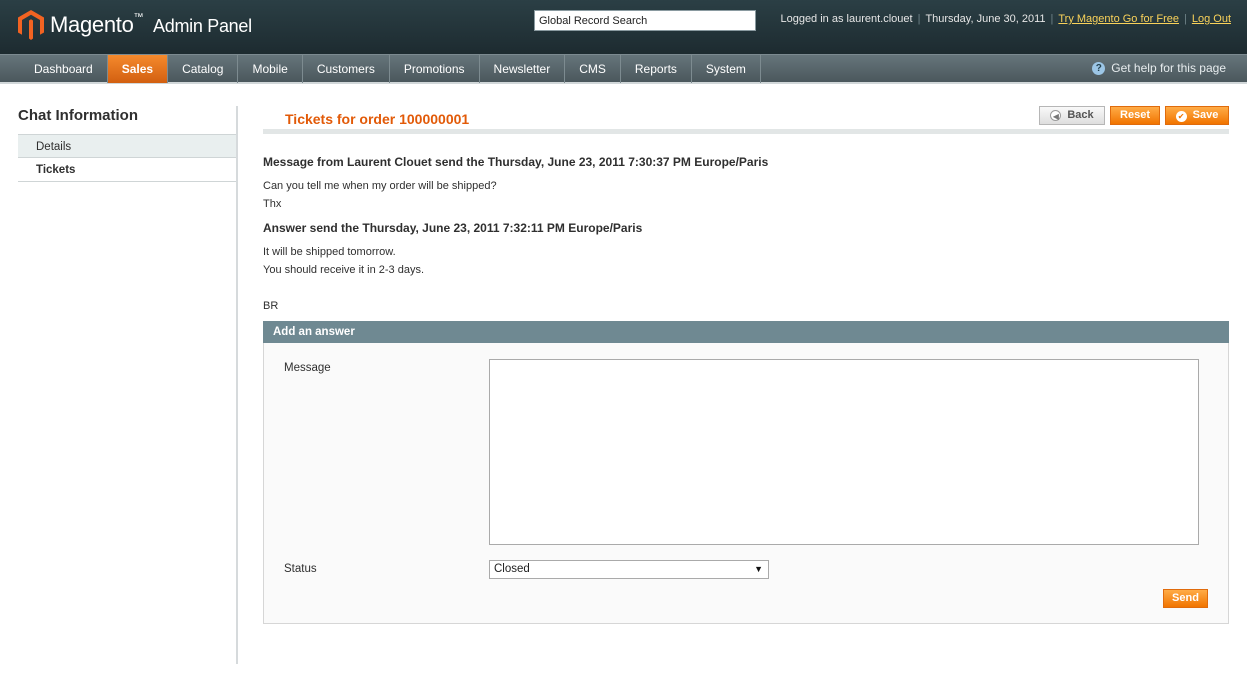 The image size is (1247, 676). I want to click on logged-in-text: Logged in as laurent.clouet, so click(846, 19).